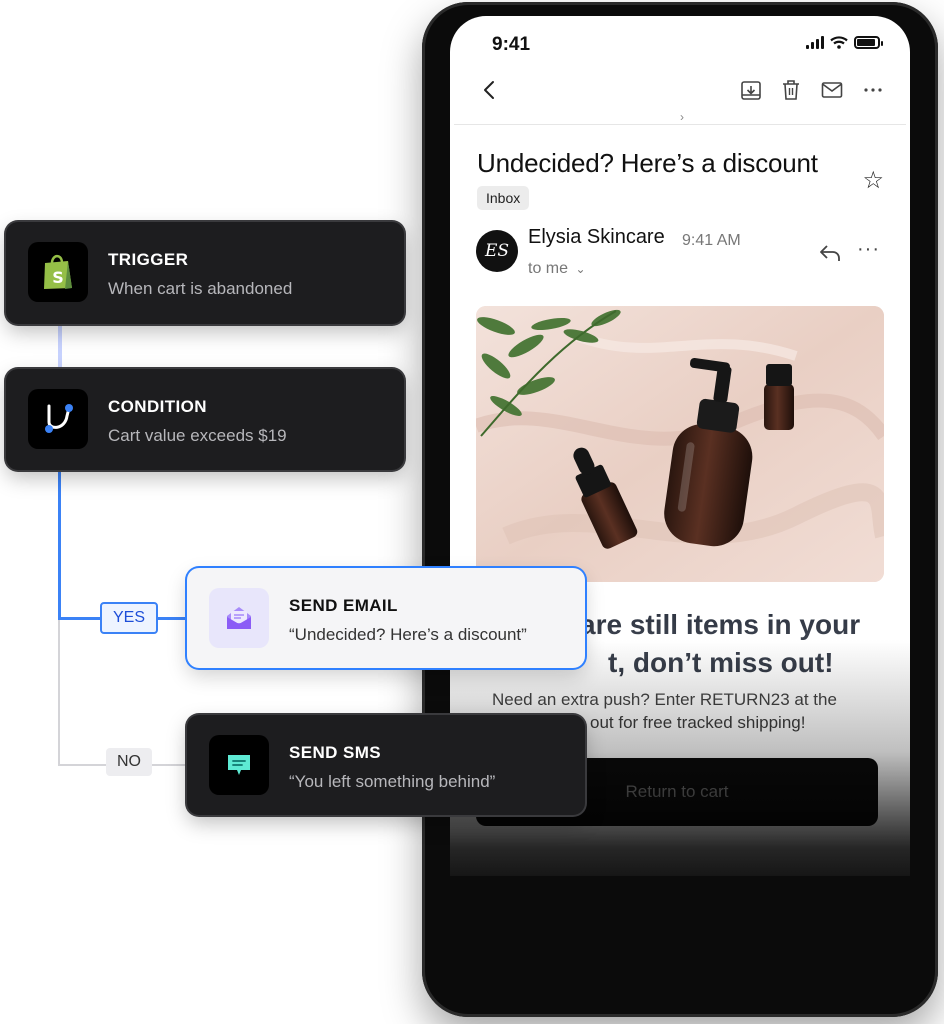  Describe the element at coordinates (815, 42) in the screenshot. I see `cellular-signal-icon` at that location.